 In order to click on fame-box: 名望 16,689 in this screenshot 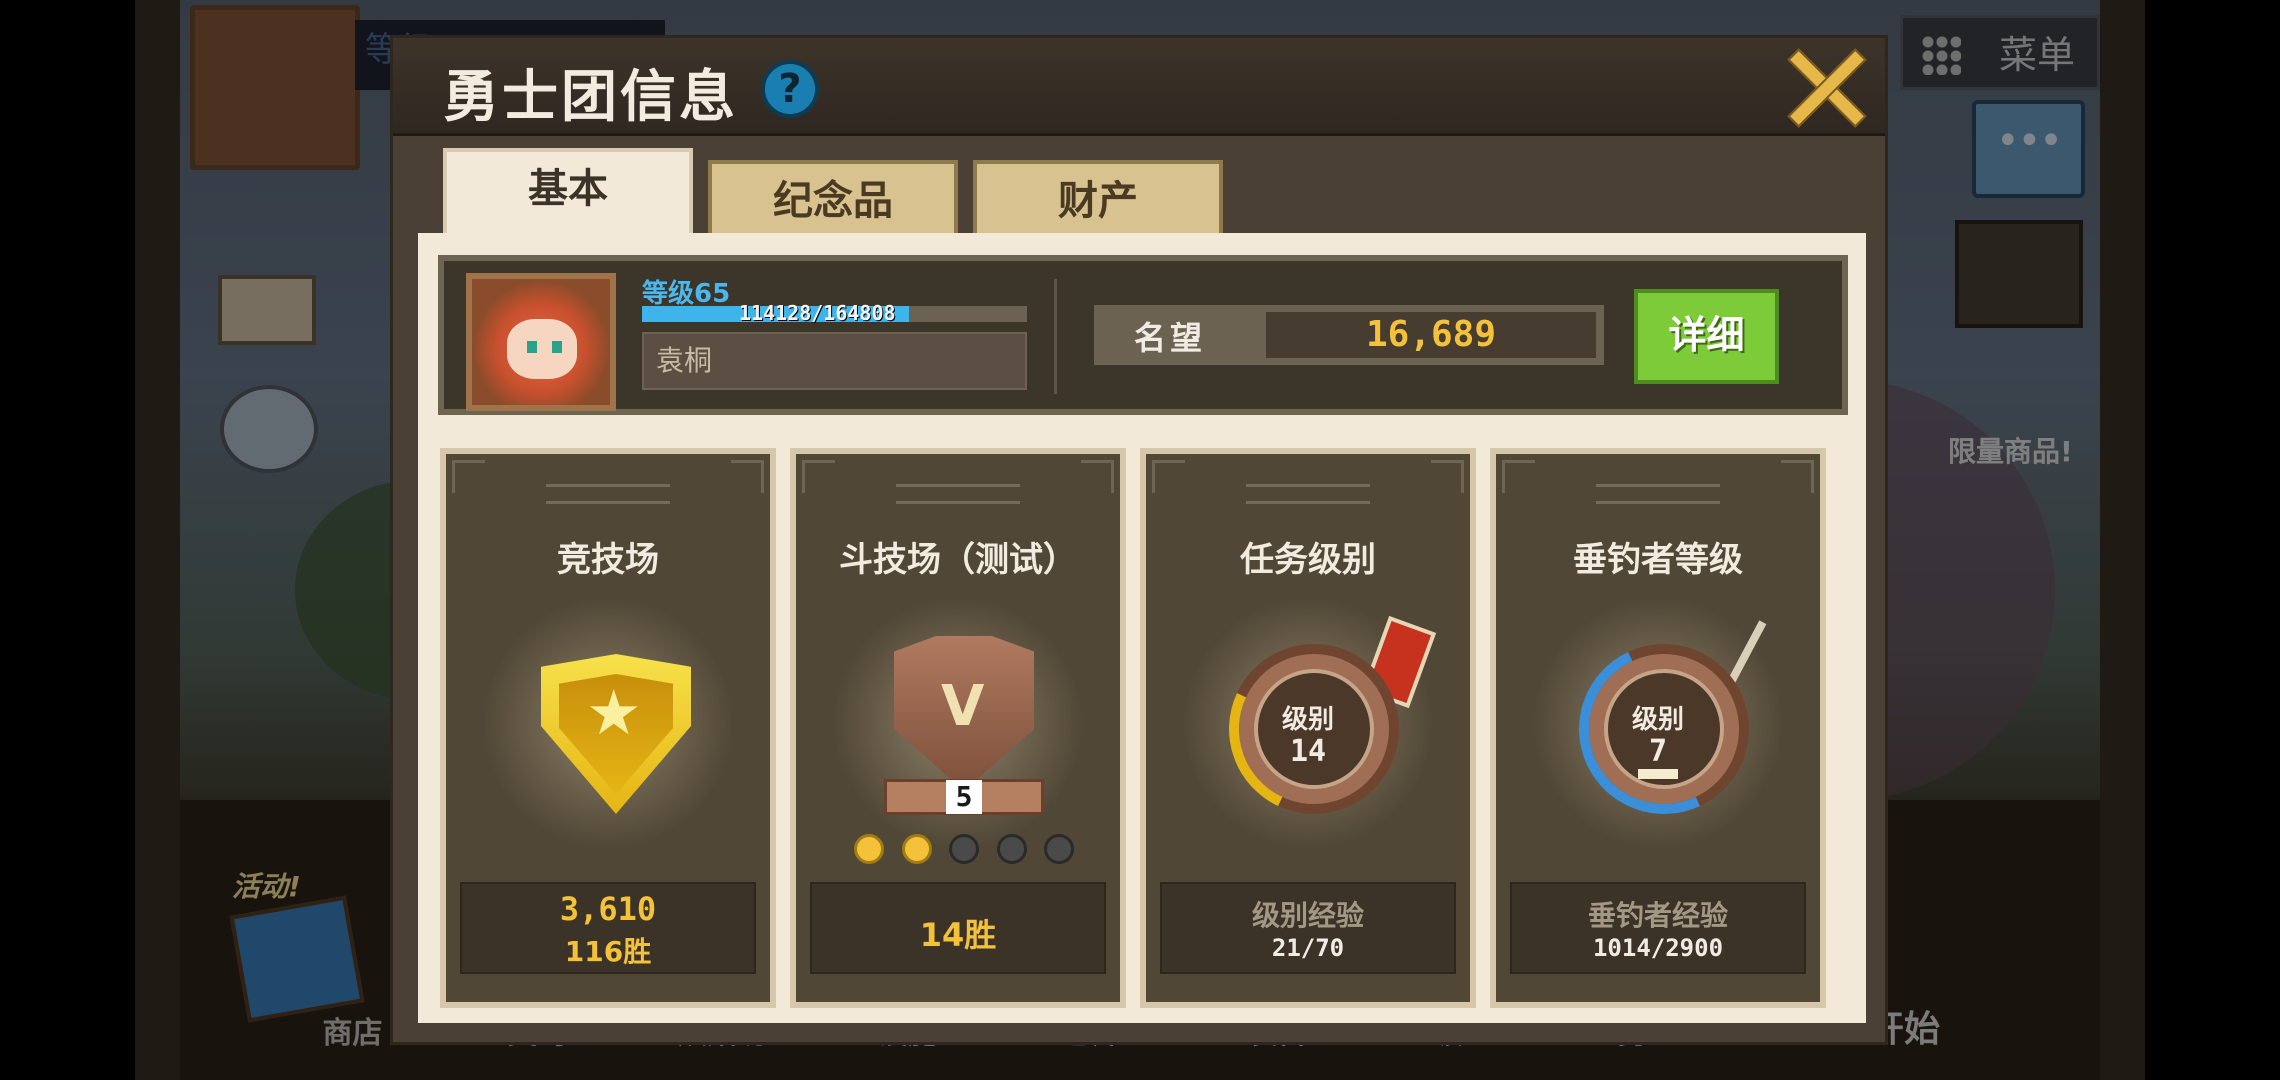, I will do `click(1349, 335)`.